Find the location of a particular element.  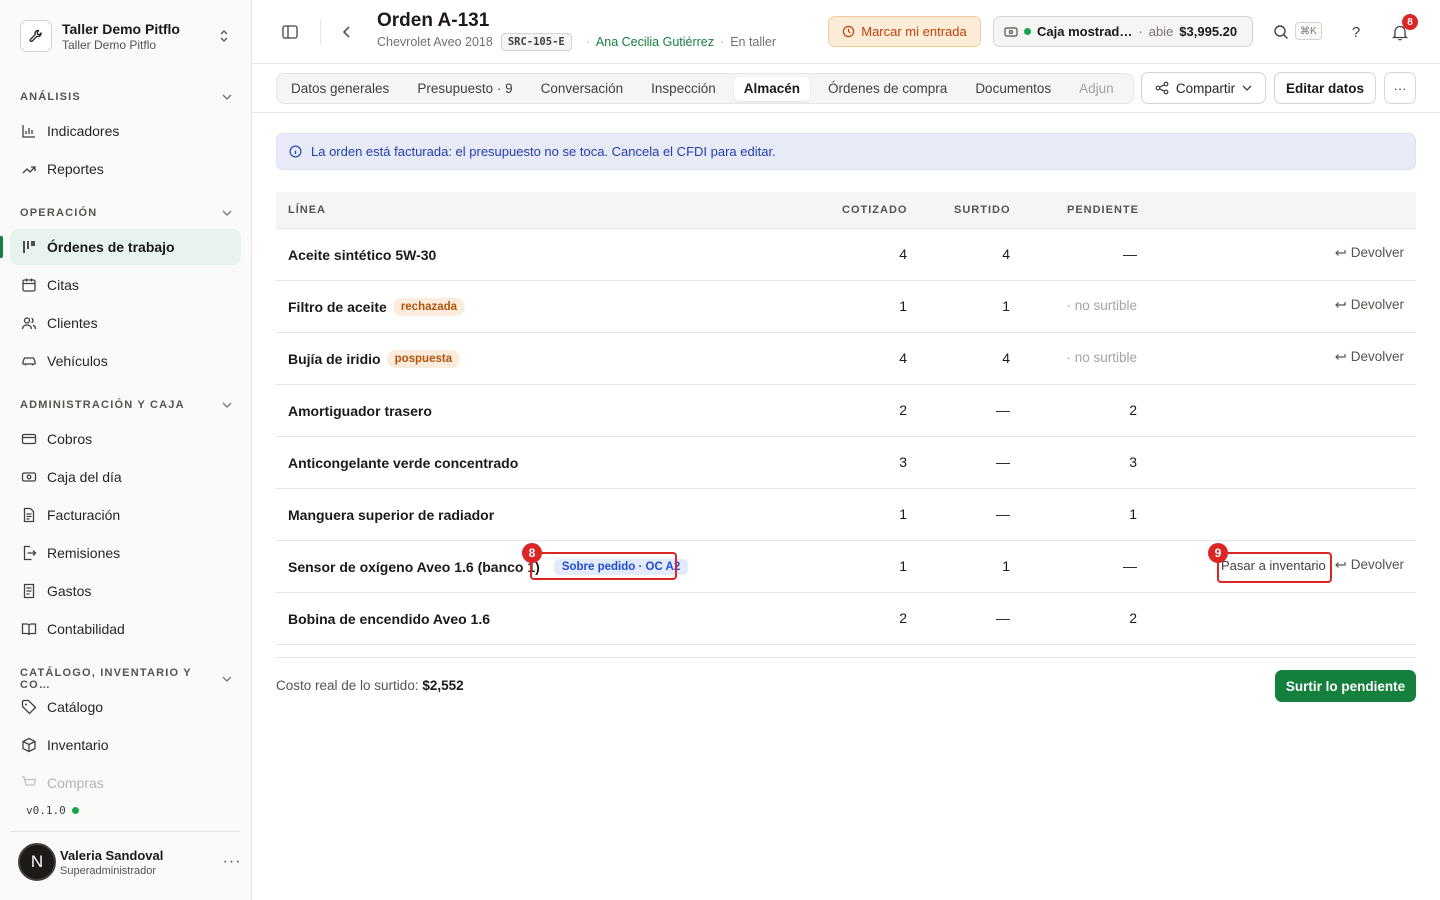

line-name: Filtro de aceite is located at coordinates (337, 306).